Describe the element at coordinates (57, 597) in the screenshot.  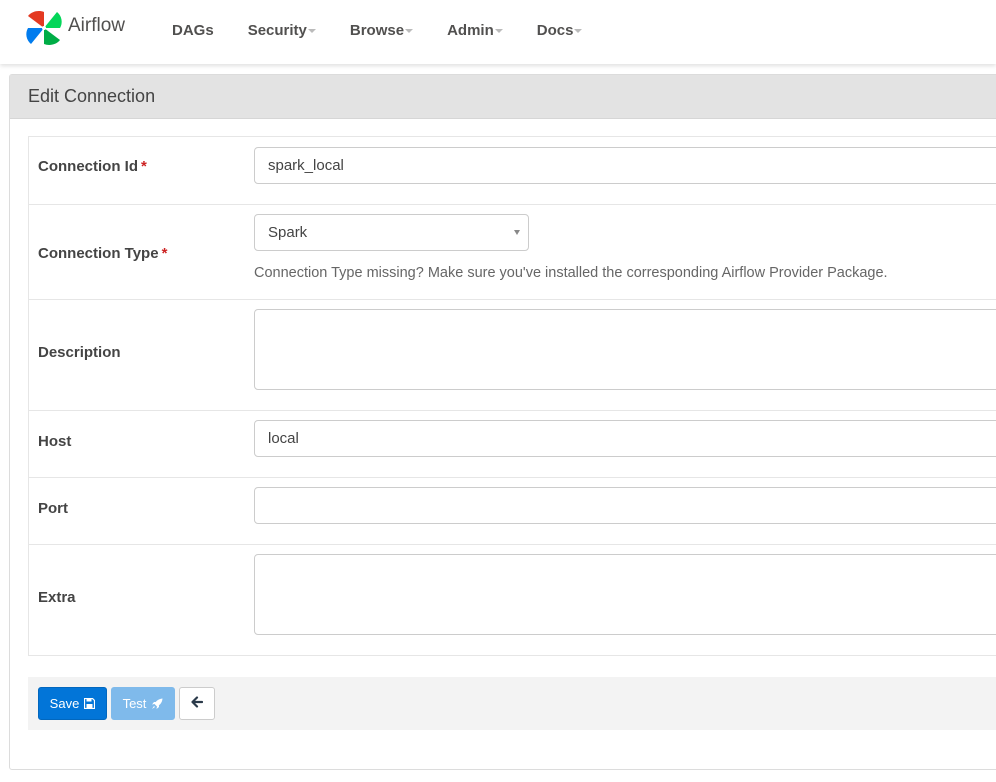
I see `extra-label: Extra` at that location.